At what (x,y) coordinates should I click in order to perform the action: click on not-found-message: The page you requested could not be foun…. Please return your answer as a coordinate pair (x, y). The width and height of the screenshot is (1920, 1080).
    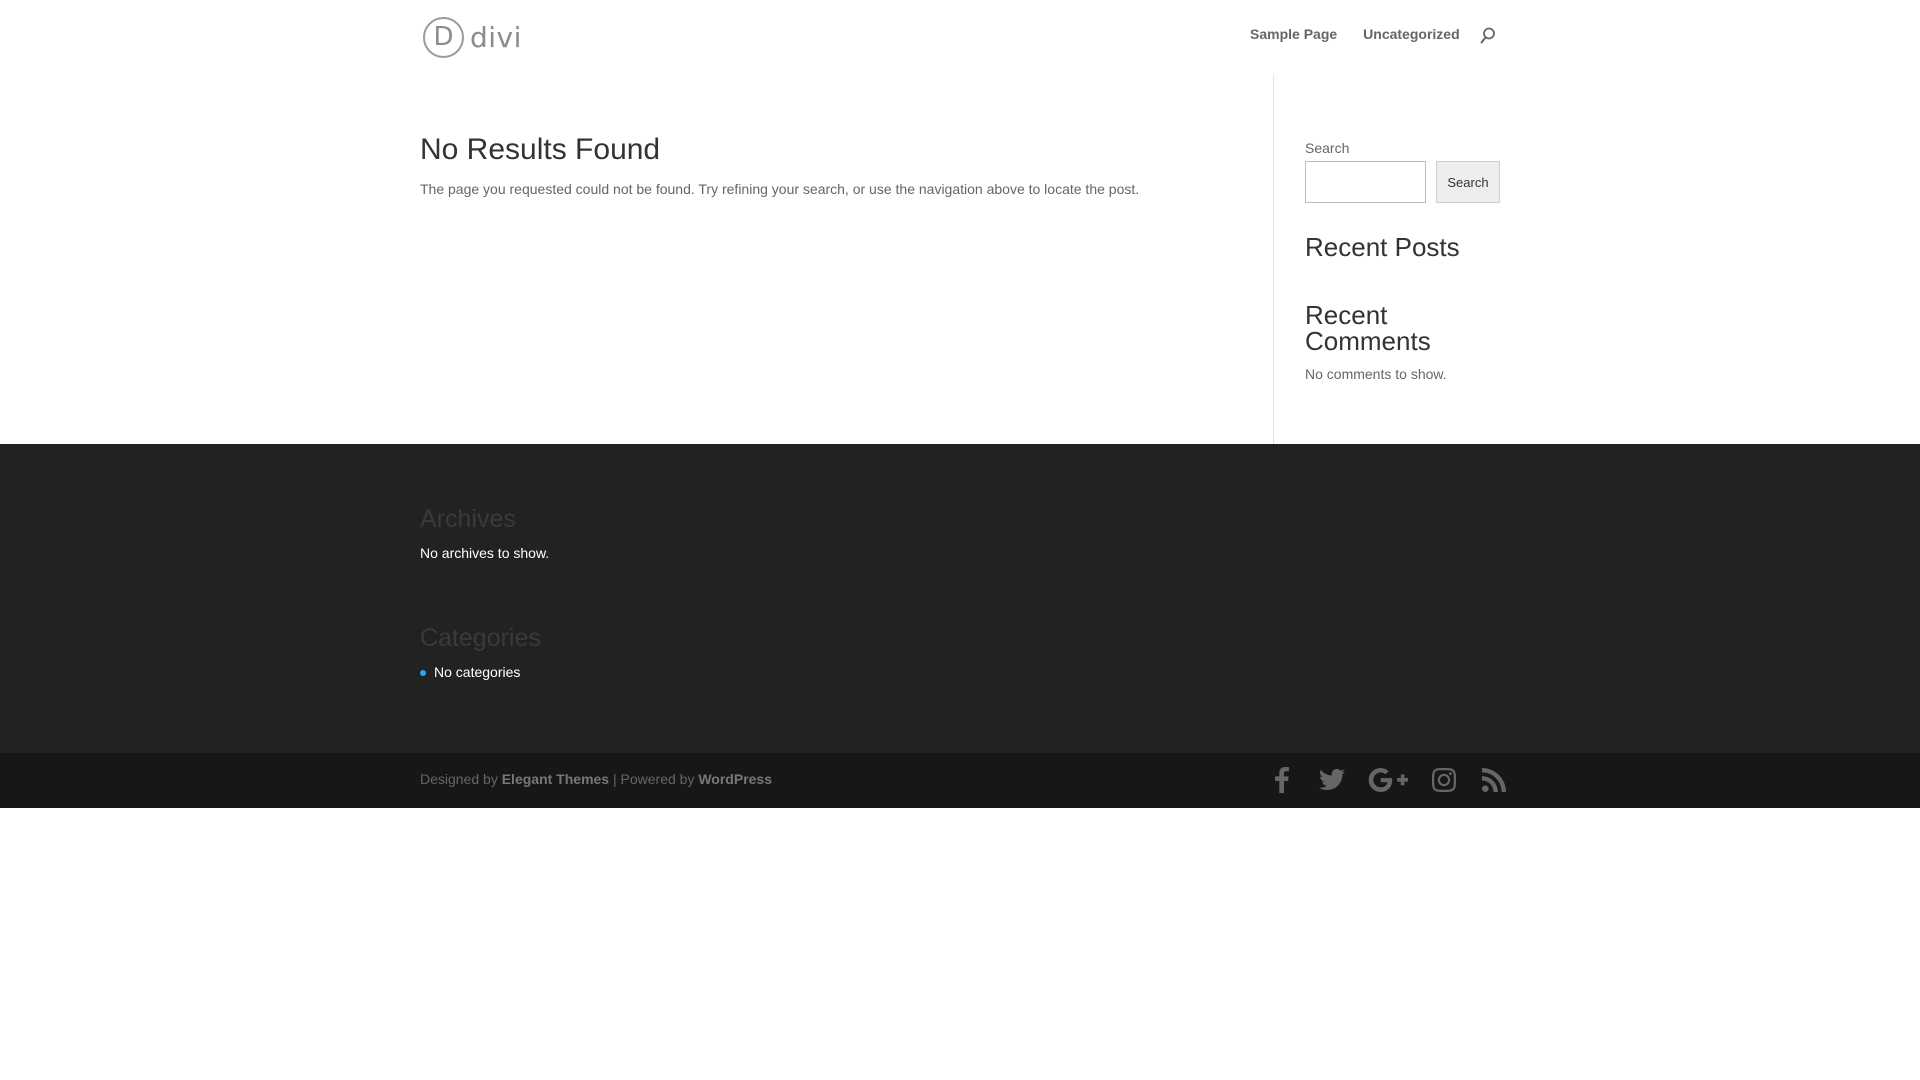
    Looking at the image, I should click on (780, 189).